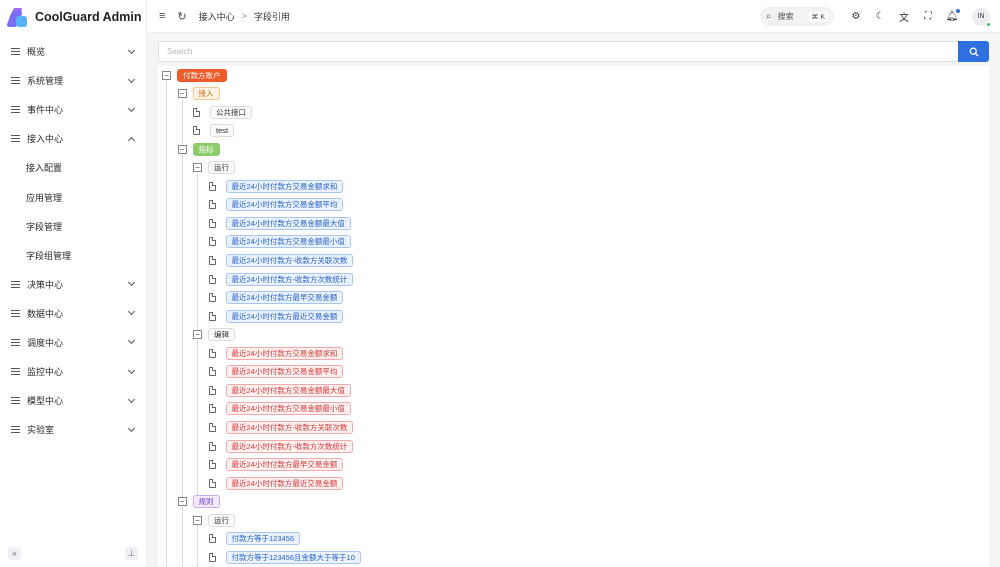 This screenshot has width=1000, height=567. I want to click on sidebar-item-label: 应用管理, so click(44, 197).